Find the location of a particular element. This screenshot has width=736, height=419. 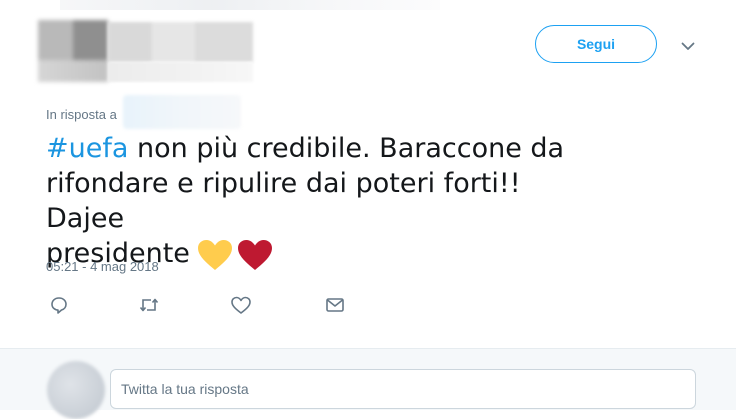

reply-target-blurred is located at coordinates (181, 112).